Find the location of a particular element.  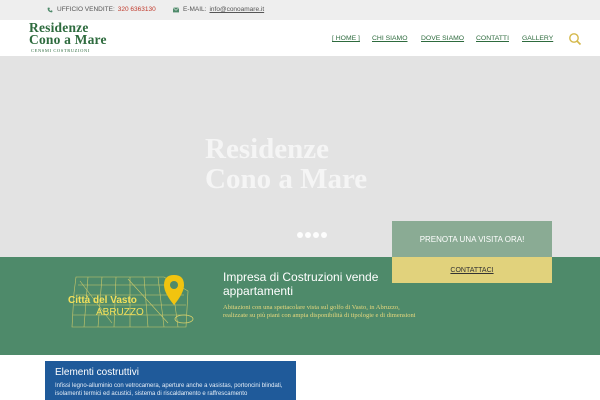

nav-item-chi-siamo: CHI SIAMO is located at coordinates (390, 38).